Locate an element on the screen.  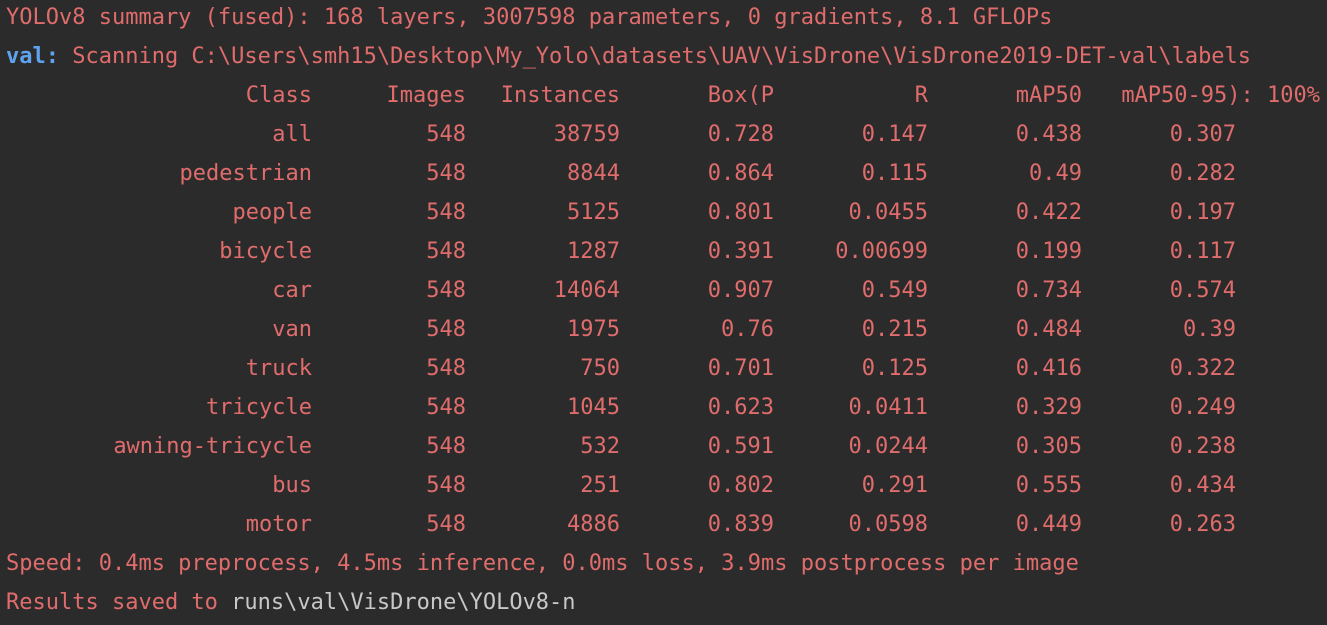
table-row: all 548 38759 0.728 0.147 0.438 0.307 is located at coordinates (663, 134).